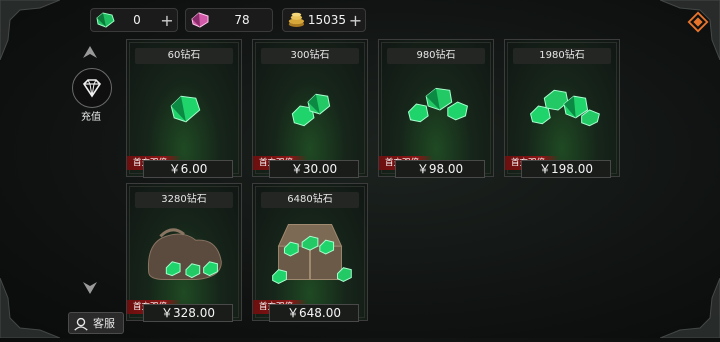  I want to click on product-title: 3280钻石, so click(184, 200).